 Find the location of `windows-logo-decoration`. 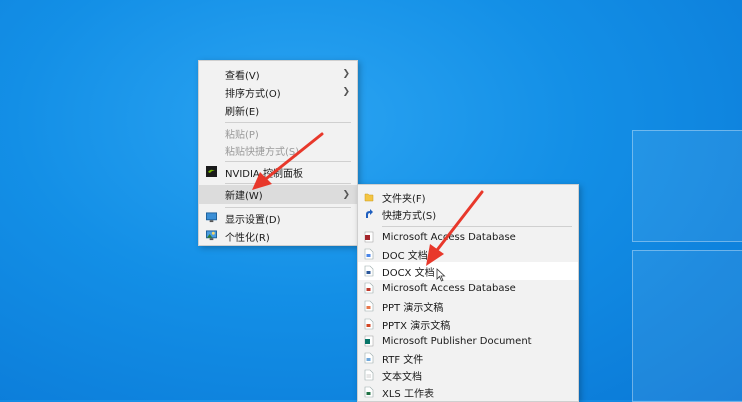

windows-logo-decoration is located at coordinates (687, 266).